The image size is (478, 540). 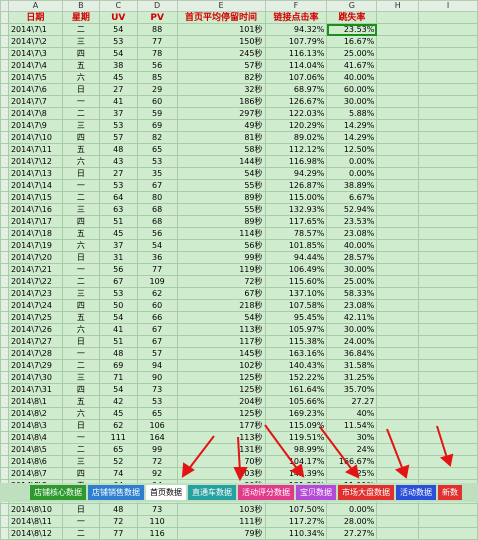 I want to click on table-cell: 2014\7\26, so click(x=35, y=329).